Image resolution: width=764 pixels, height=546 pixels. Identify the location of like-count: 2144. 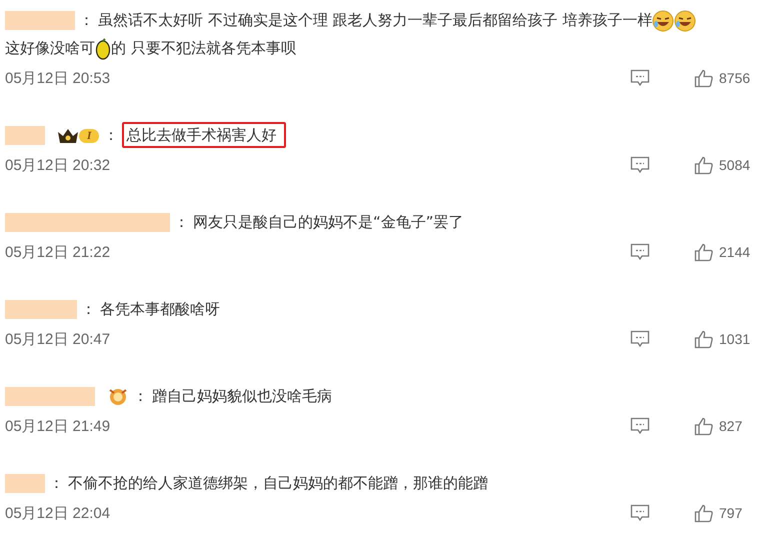
(734, 252).